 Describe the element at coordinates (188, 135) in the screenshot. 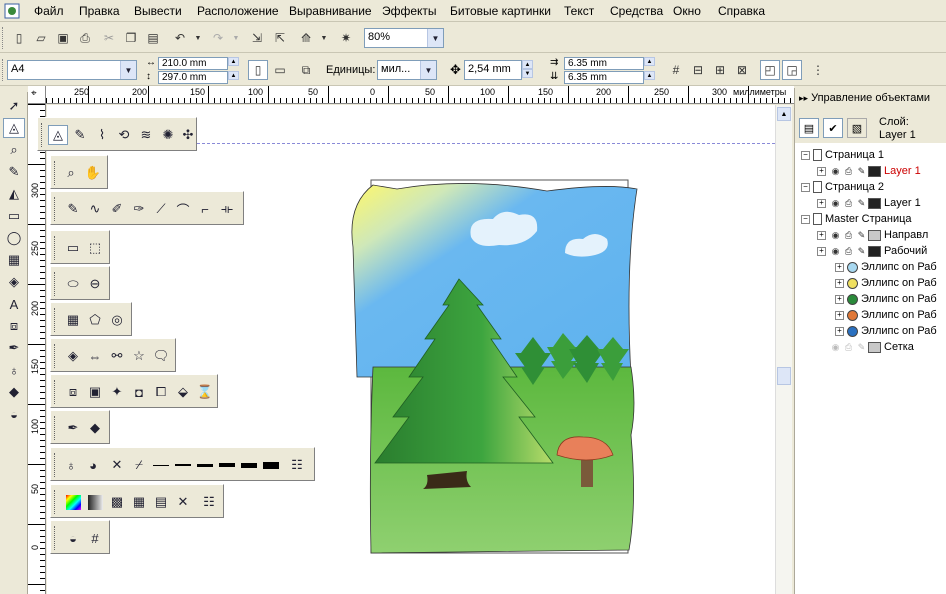

I see `attract-icon: ✣` at that location.